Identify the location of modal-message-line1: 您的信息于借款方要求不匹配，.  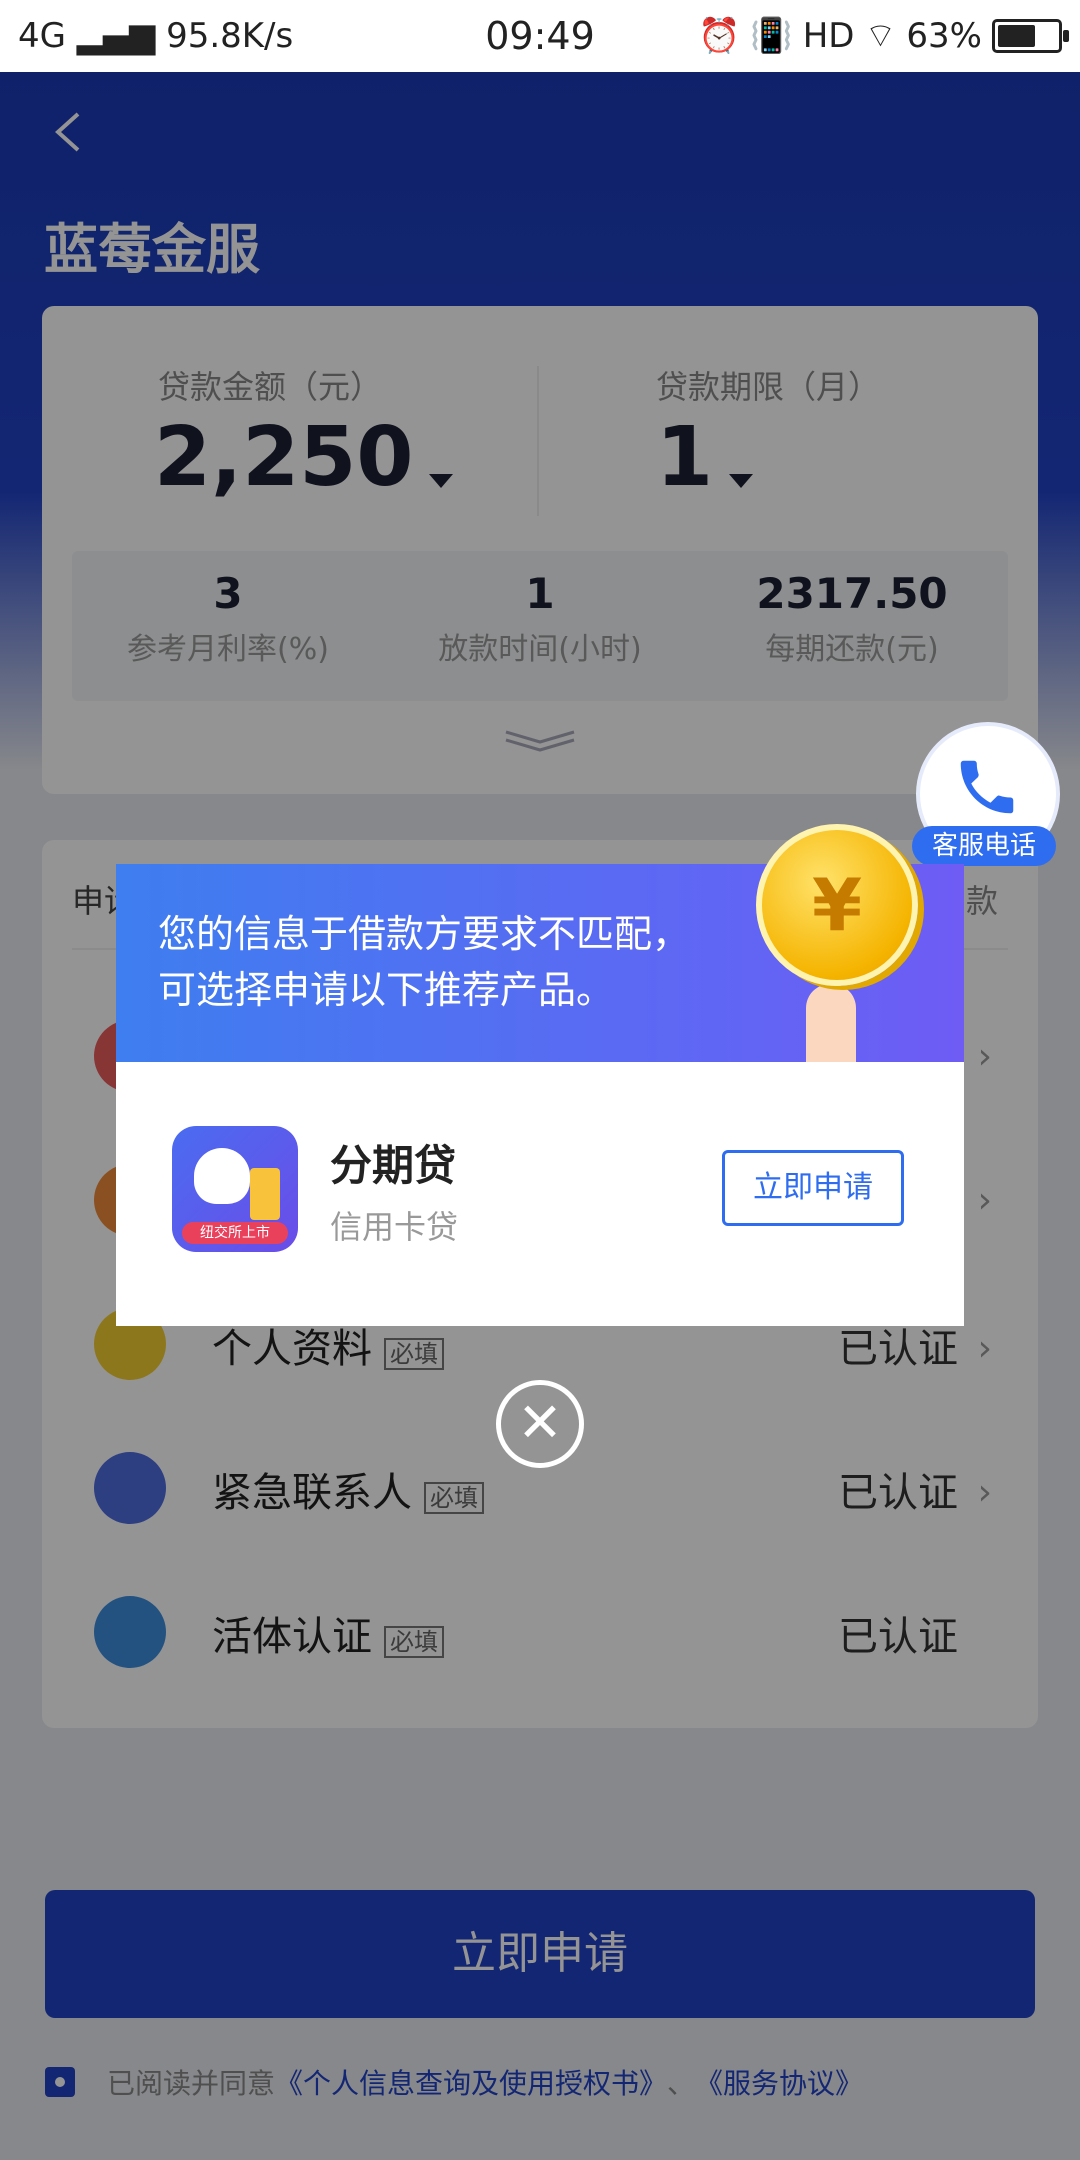
(424, 934).